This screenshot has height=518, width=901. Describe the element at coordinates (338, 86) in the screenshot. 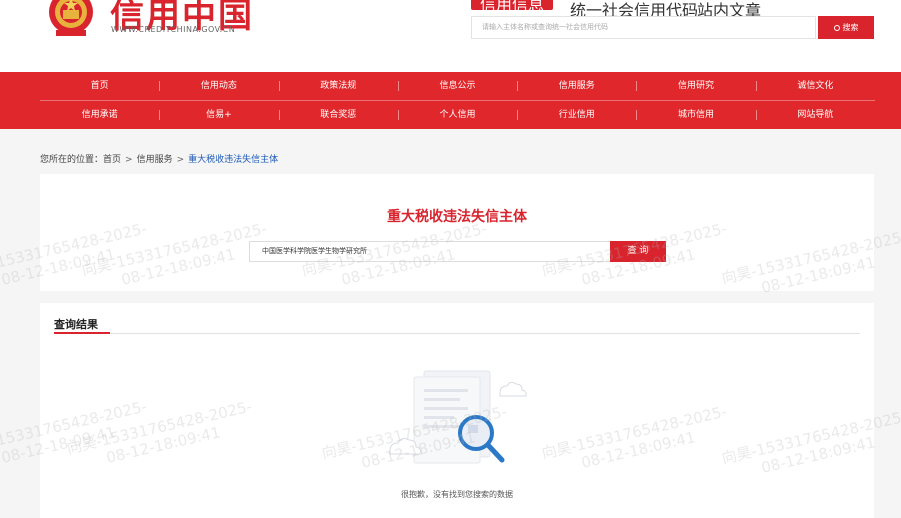

I see `nav-item-policies: 政策法规` at that location.